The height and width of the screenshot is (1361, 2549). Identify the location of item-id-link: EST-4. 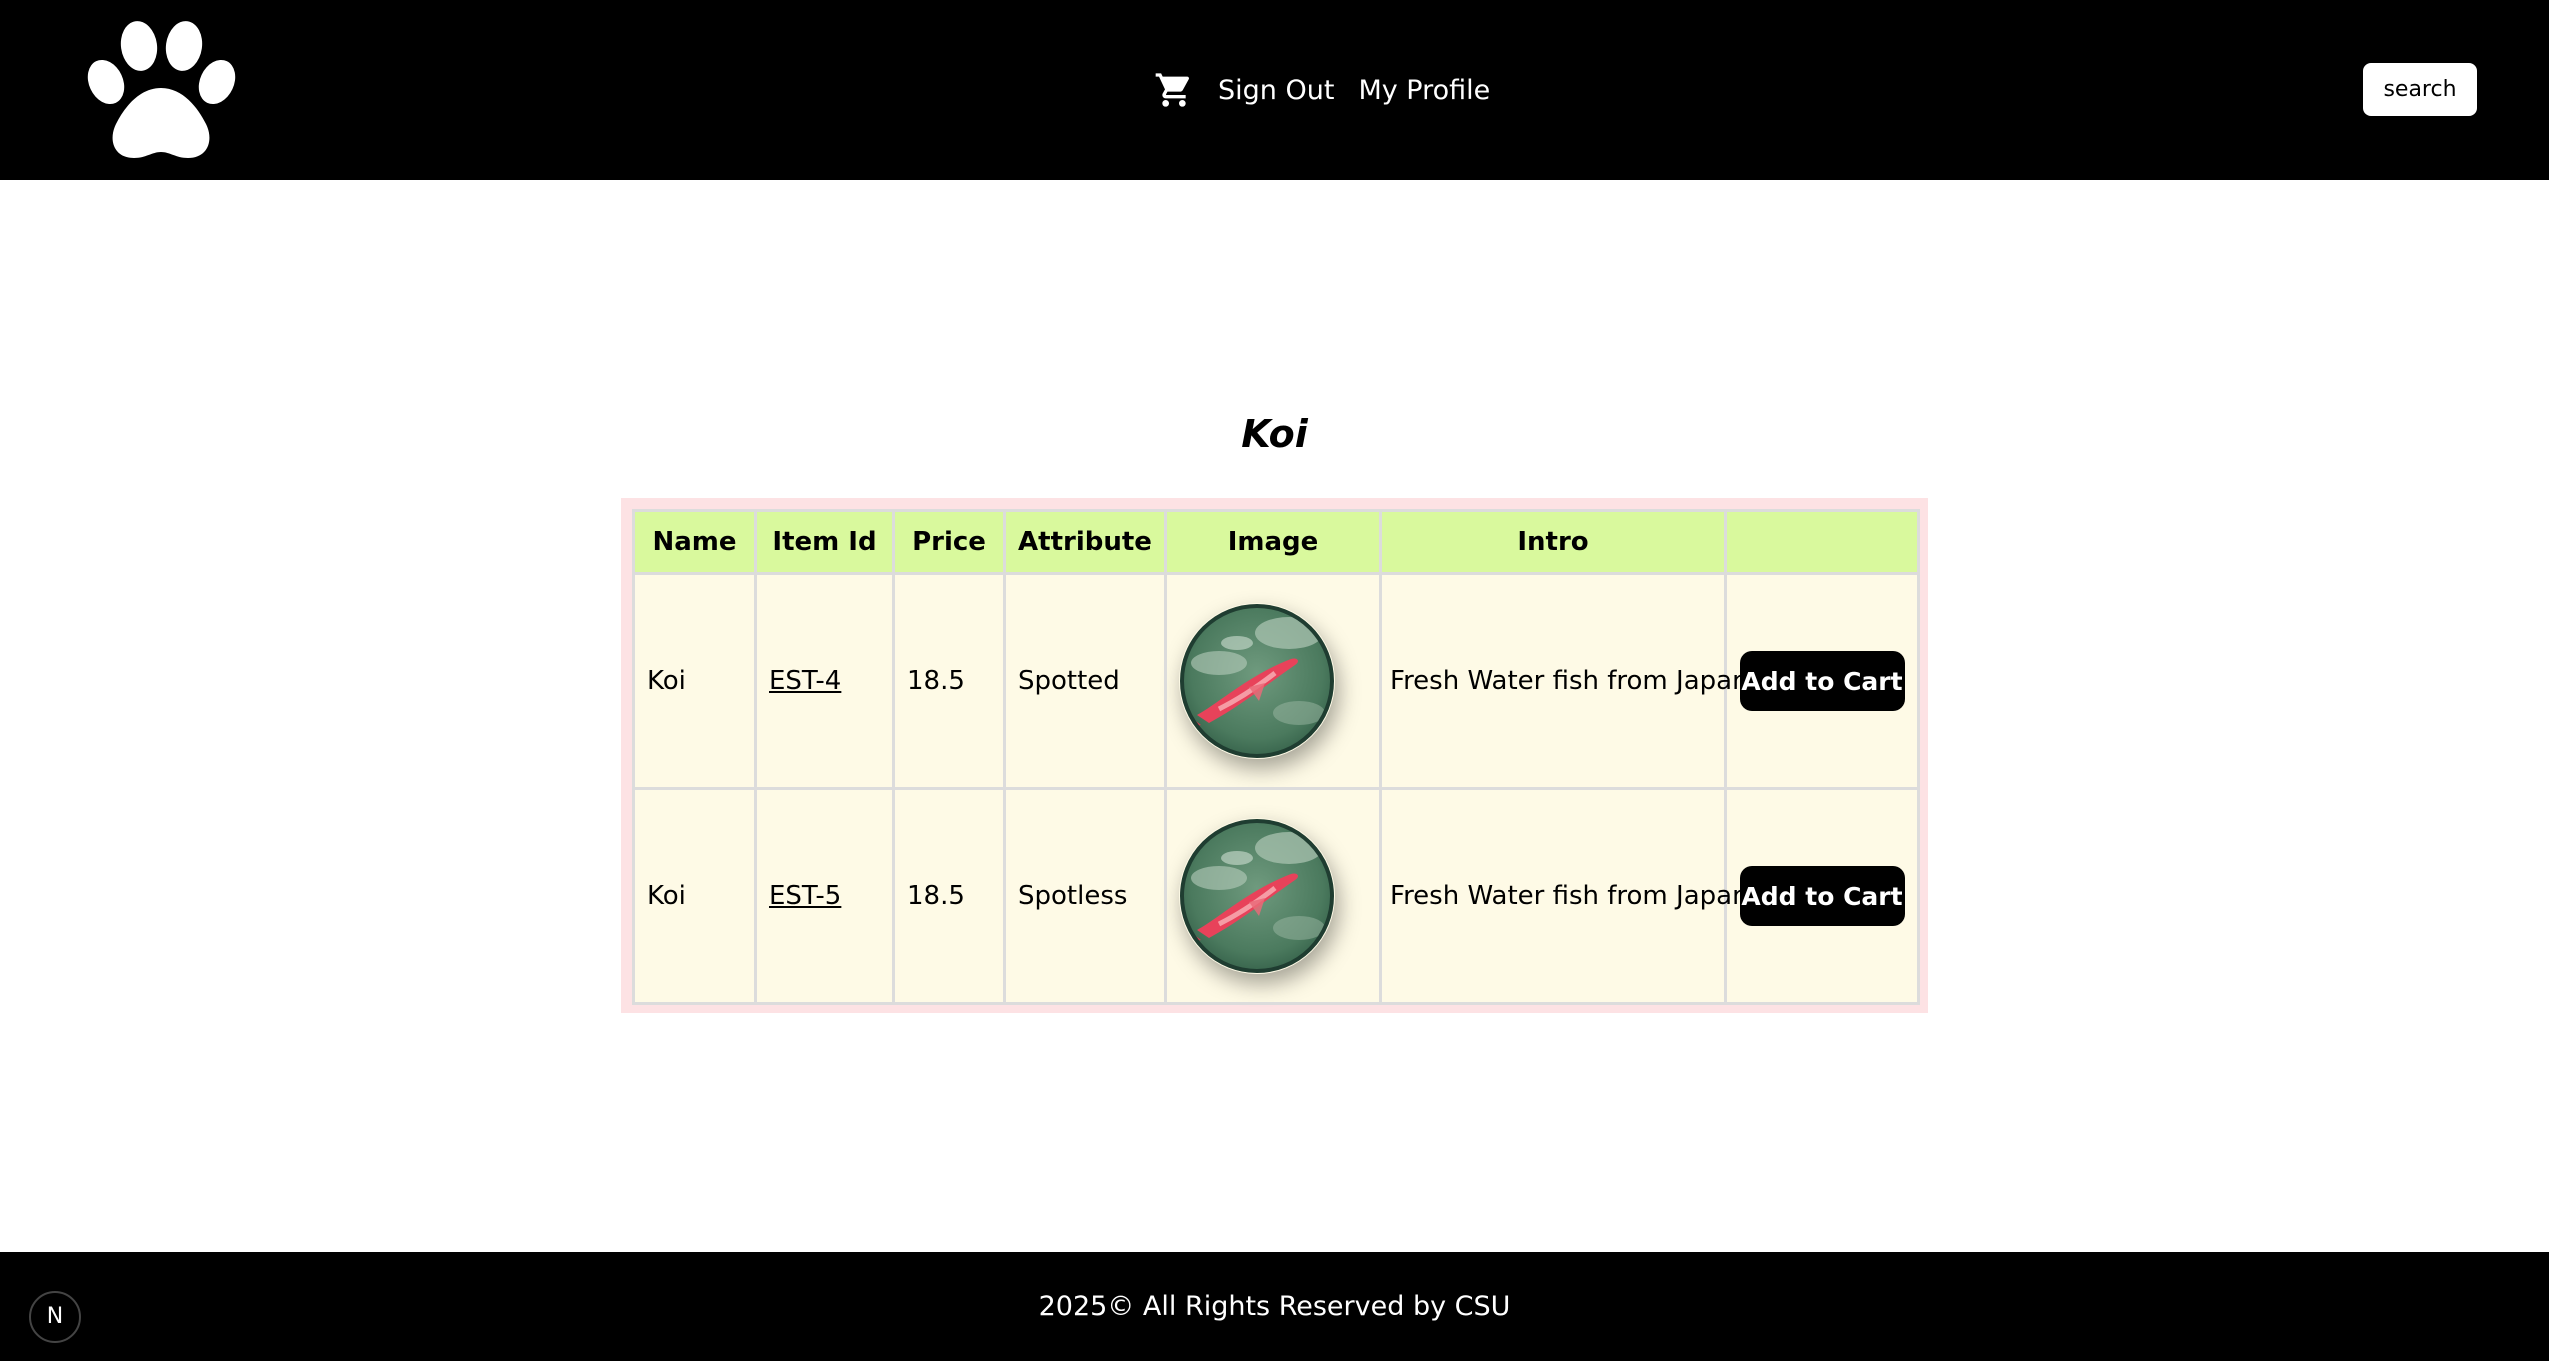
(805, 681).